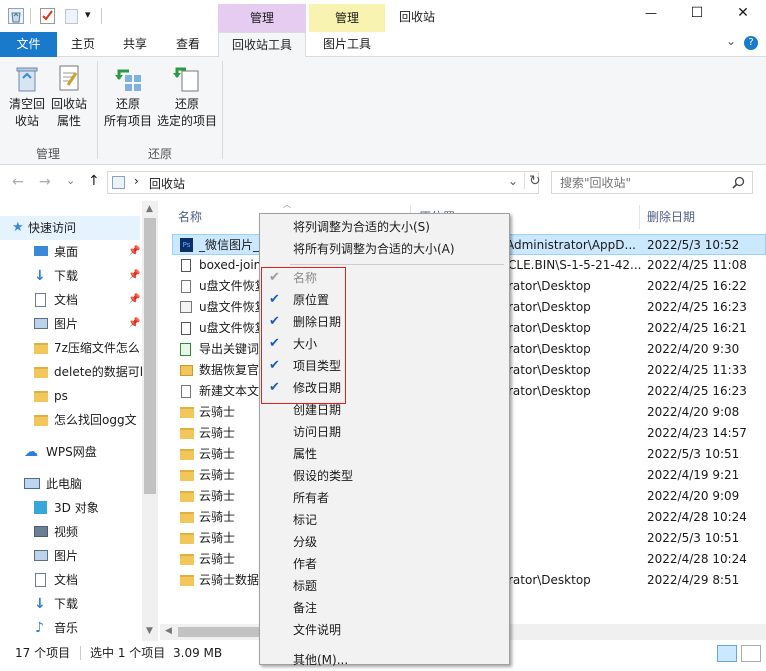  I want to click on restore-all-icon, so click(128, 78).